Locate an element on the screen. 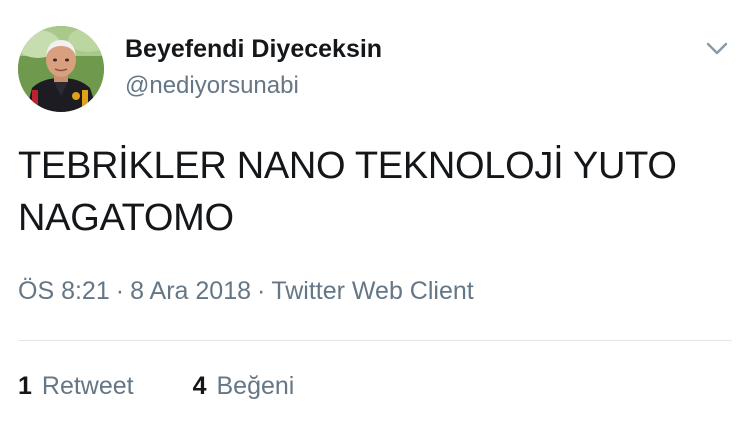  author-display-name: Beyefendi Diyeceksin is located at coordinates (253, 49).